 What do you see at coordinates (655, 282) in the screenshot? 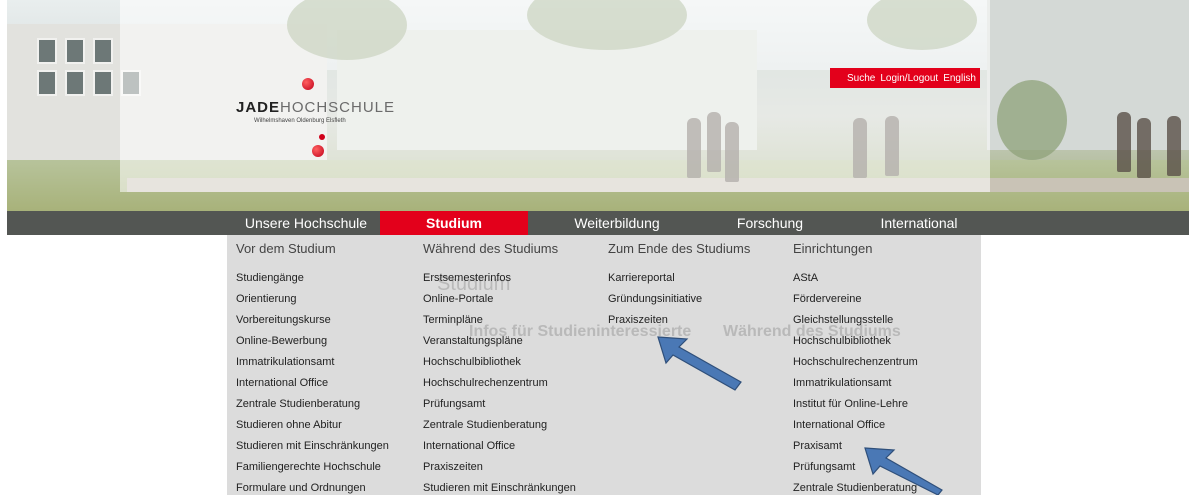
I see `menu-link: Karriereportal` at bounding box center [655, 282].